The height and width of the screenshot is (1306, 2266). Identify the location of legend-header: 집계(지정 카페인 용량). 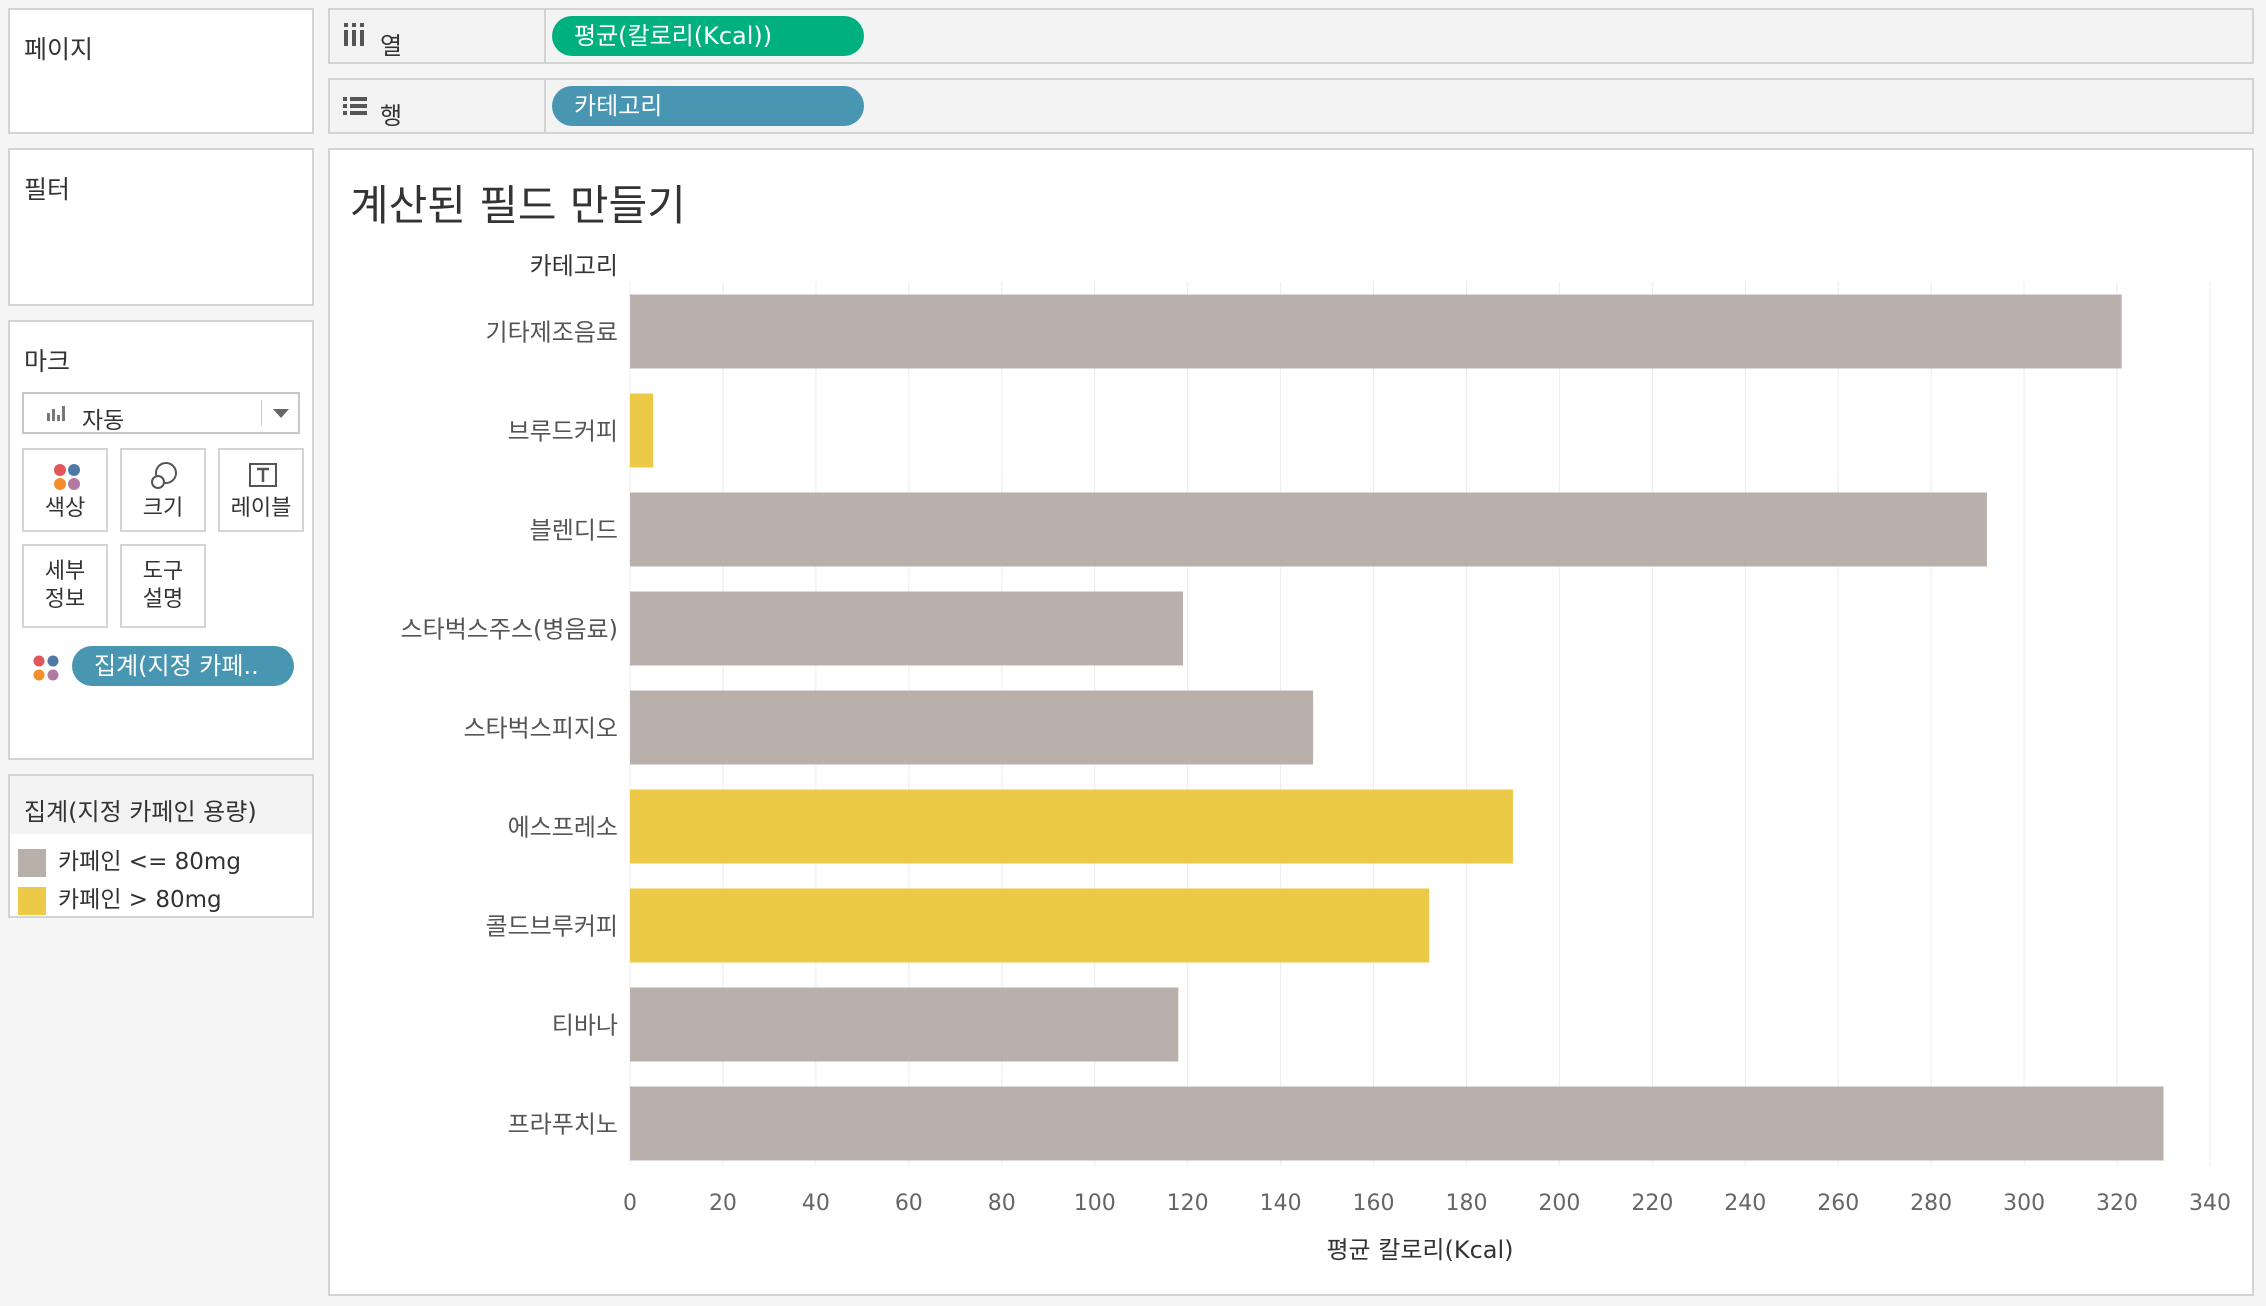
(161, 805).